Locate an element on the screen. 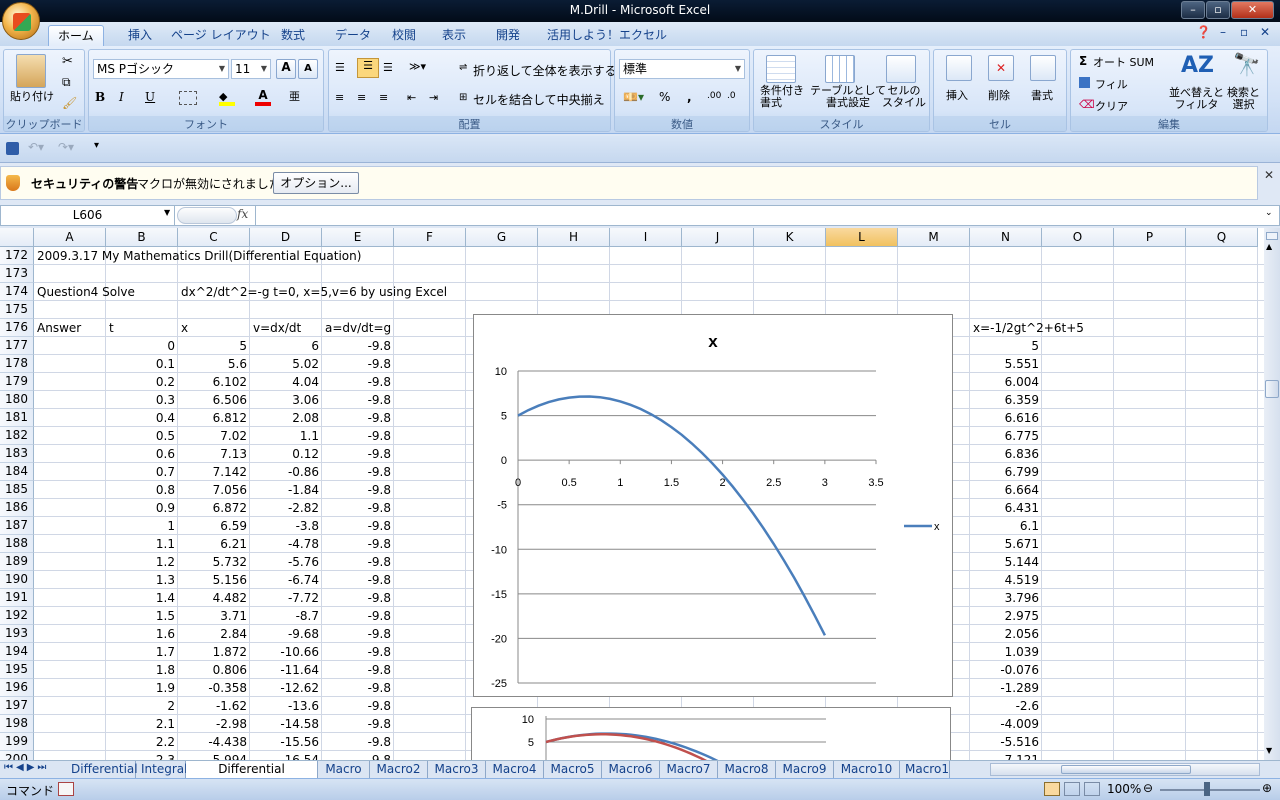  vertical-scrollbar: ▲ ▼ is located at coordinates (1272, 494).